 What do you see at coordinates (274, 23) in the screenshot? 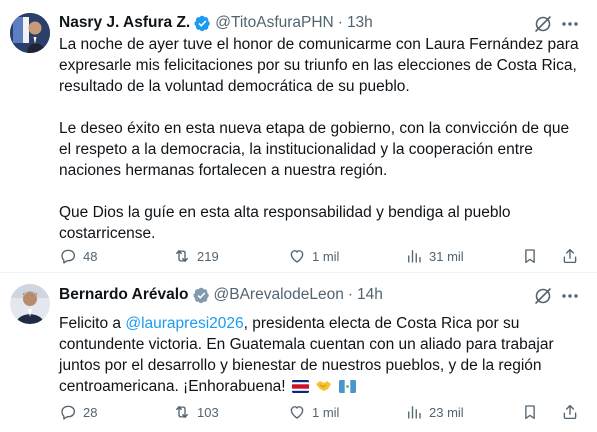
I see `author-handle: @TitoAsfuraPHN` at bounding box center [274, 23].